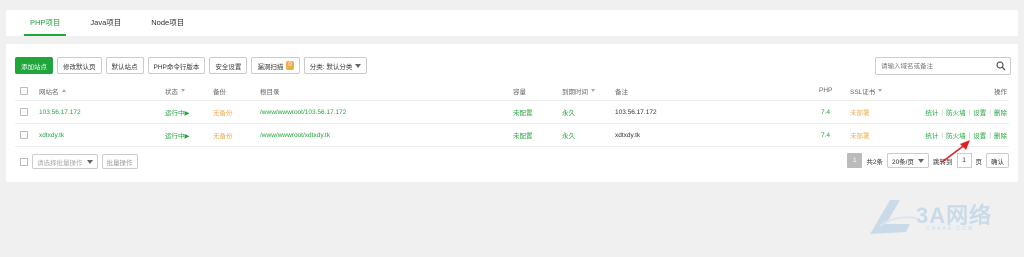  Describe the element at coordinates (119, 161) in the screenshot. I see `batch-operation-button: 批量操作` at that location.